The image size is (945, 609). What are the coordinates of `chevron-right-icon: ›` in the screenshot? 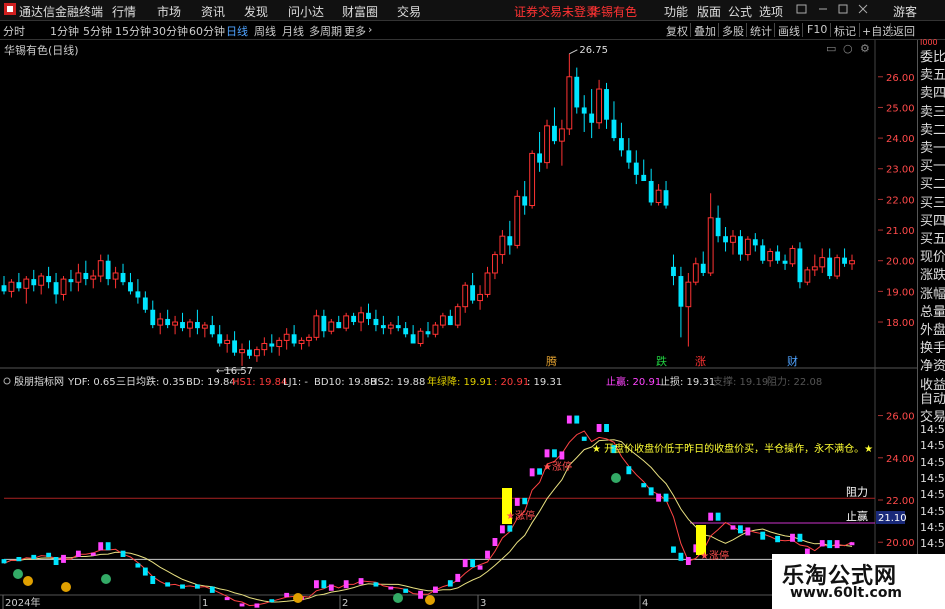 It's located at (370, 29).